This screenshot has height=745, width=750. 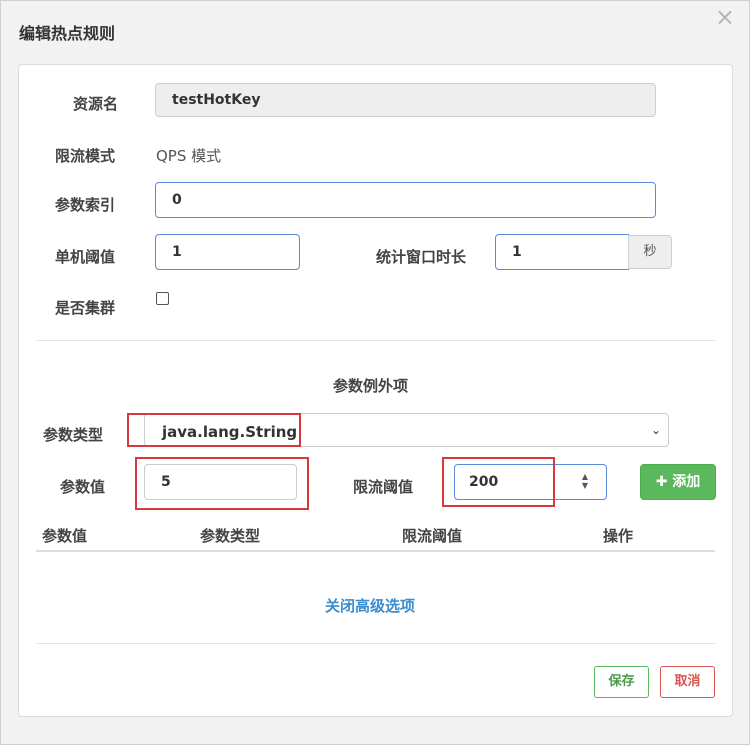 I want to click on param-type-label: 参数类型, so click(x=73, y=435).